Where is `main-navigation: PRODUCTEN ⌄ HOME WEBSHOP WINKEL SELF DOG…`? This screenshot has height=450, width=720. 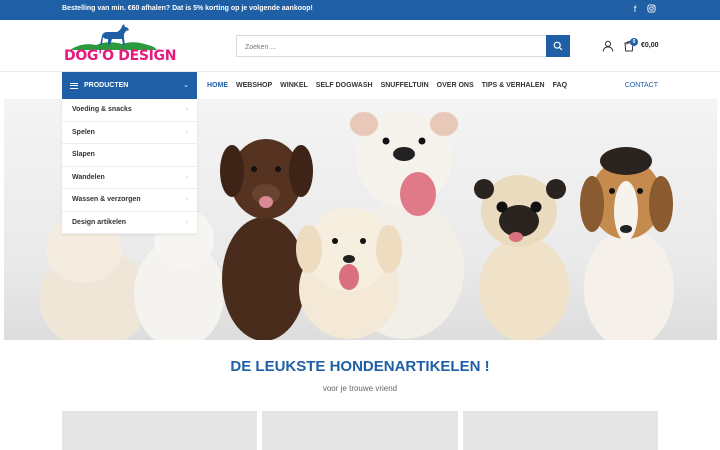 main-navigation: PRODUCTEN ⌄ HOME WEBSHOP WINKEL SELF DOG… is located at coordinates (360, 85).